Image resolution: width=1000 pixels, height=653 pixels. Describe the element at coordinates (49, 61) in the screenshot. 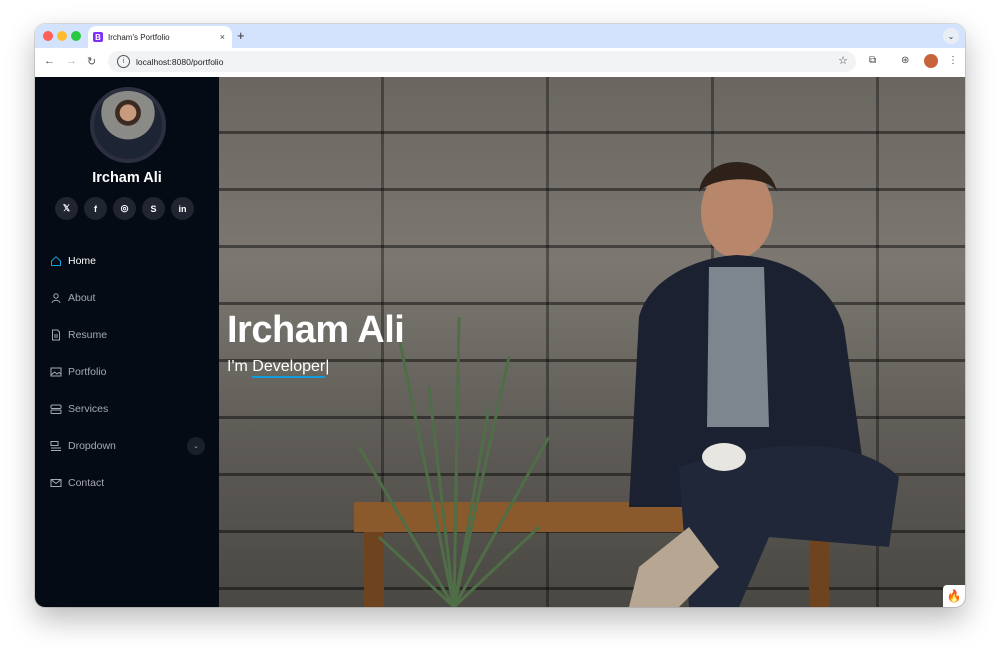

I see `back-arrow-icon: ←` at that location.